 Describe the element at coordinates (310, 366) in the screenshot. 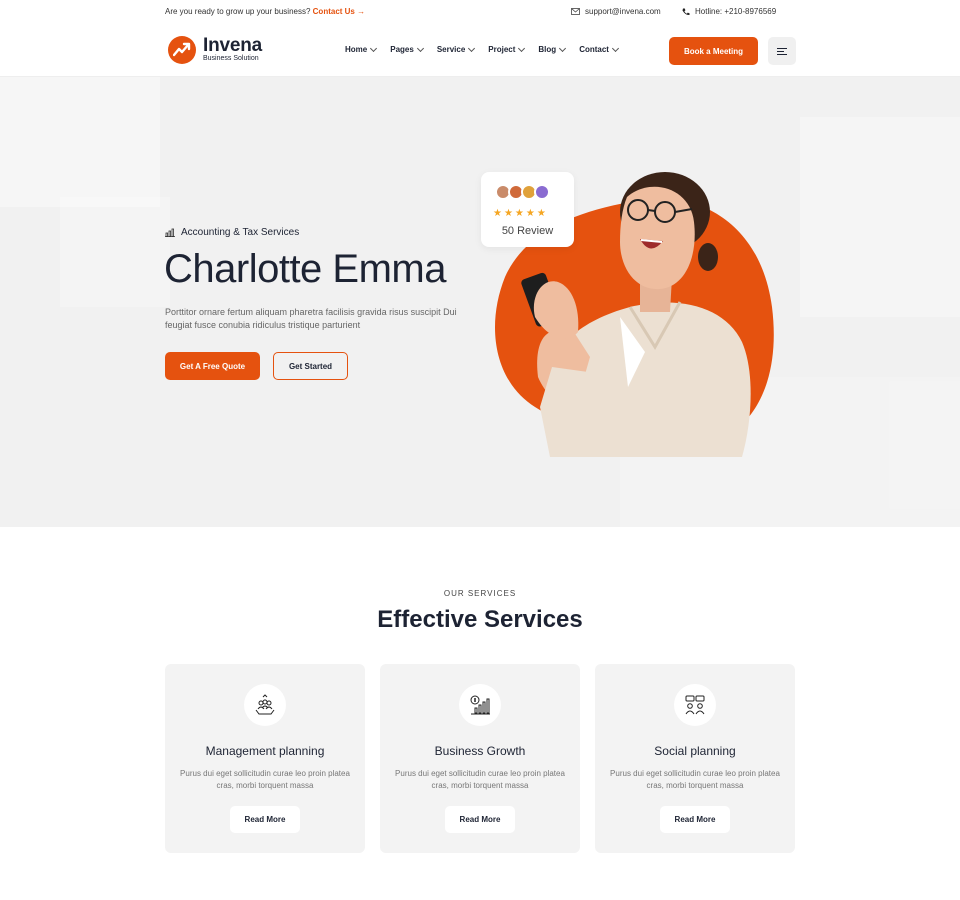

I see `get-started-button: Get Started` at that location.